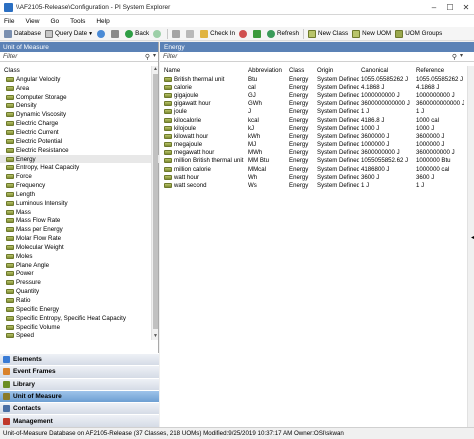 The width and height of the screenshot is (474, 439). Describe the element at coordinates (79, 185) in the screenshot. I see `class-item: Frequency` at that location.